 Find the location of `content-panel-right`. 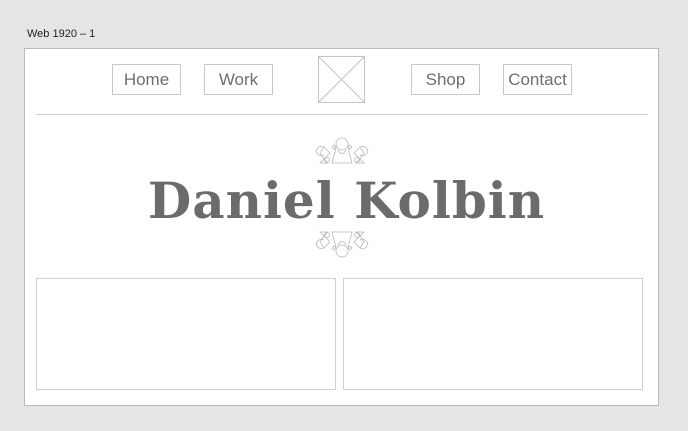

content-panel-right is located at coordinates (493, 334).